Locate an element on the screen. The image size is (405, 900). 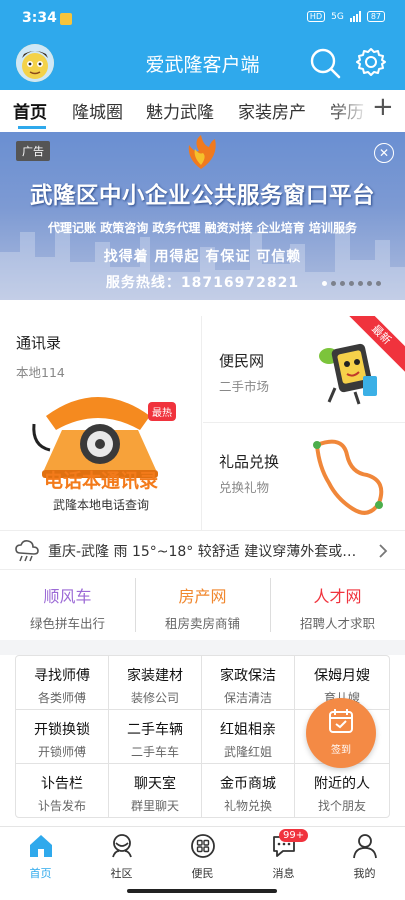
signin-label: 签到 is located at coordinates (341, 750).